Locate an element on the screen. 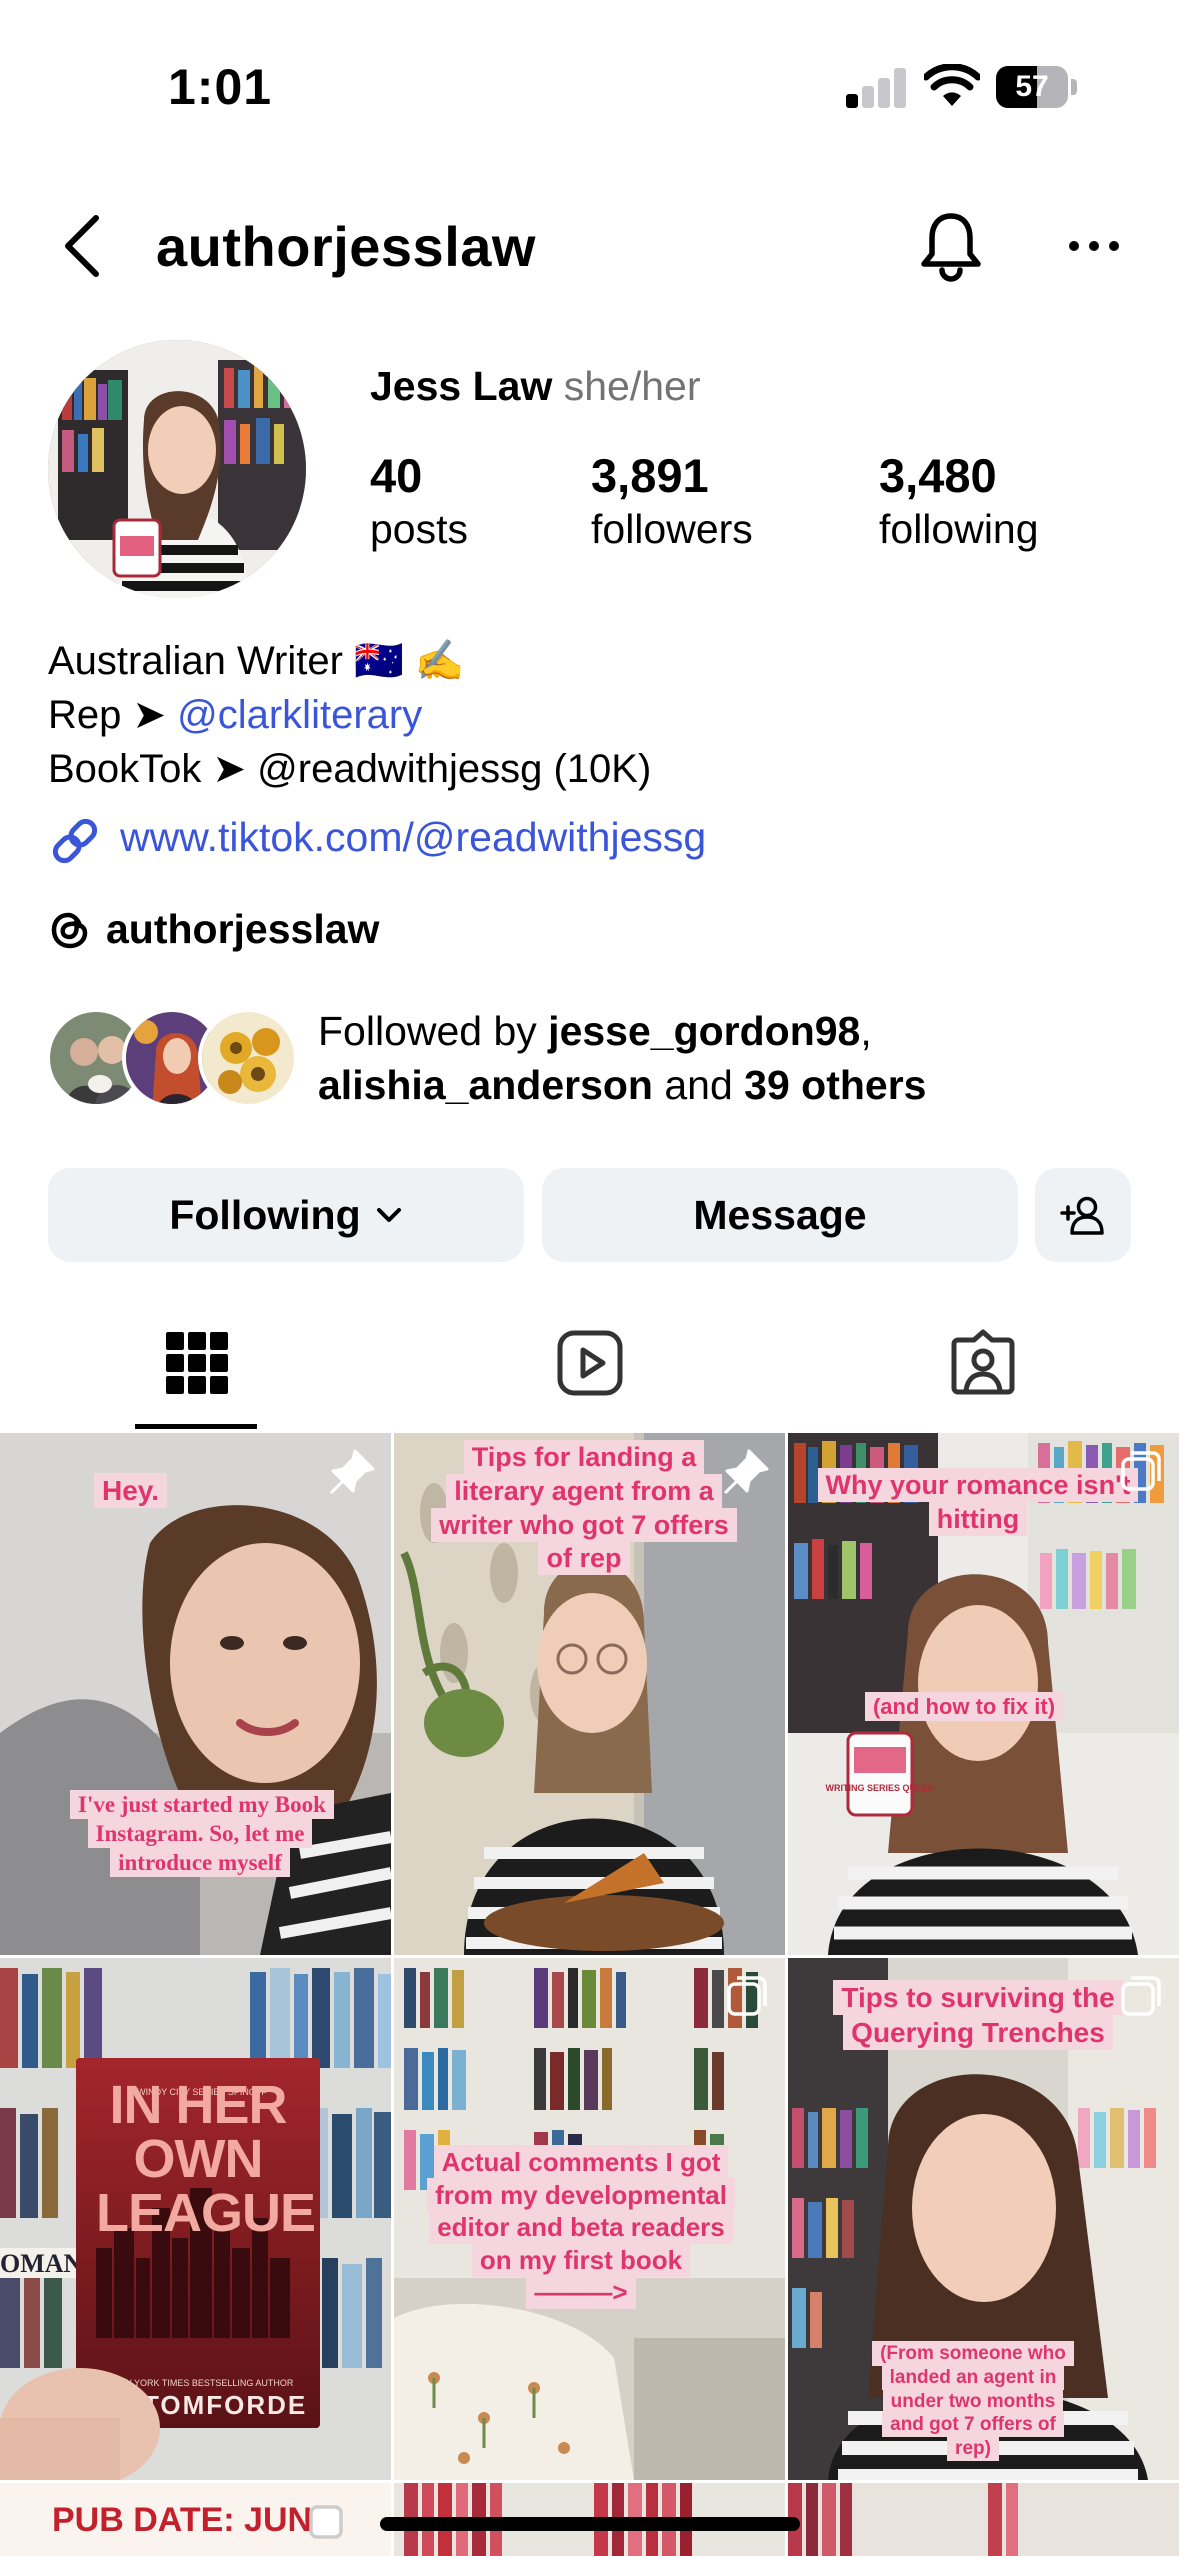 The width and height of the screenshot is (1179, 2556). stat-followers-label: followers is located at coordinates (672, 529).